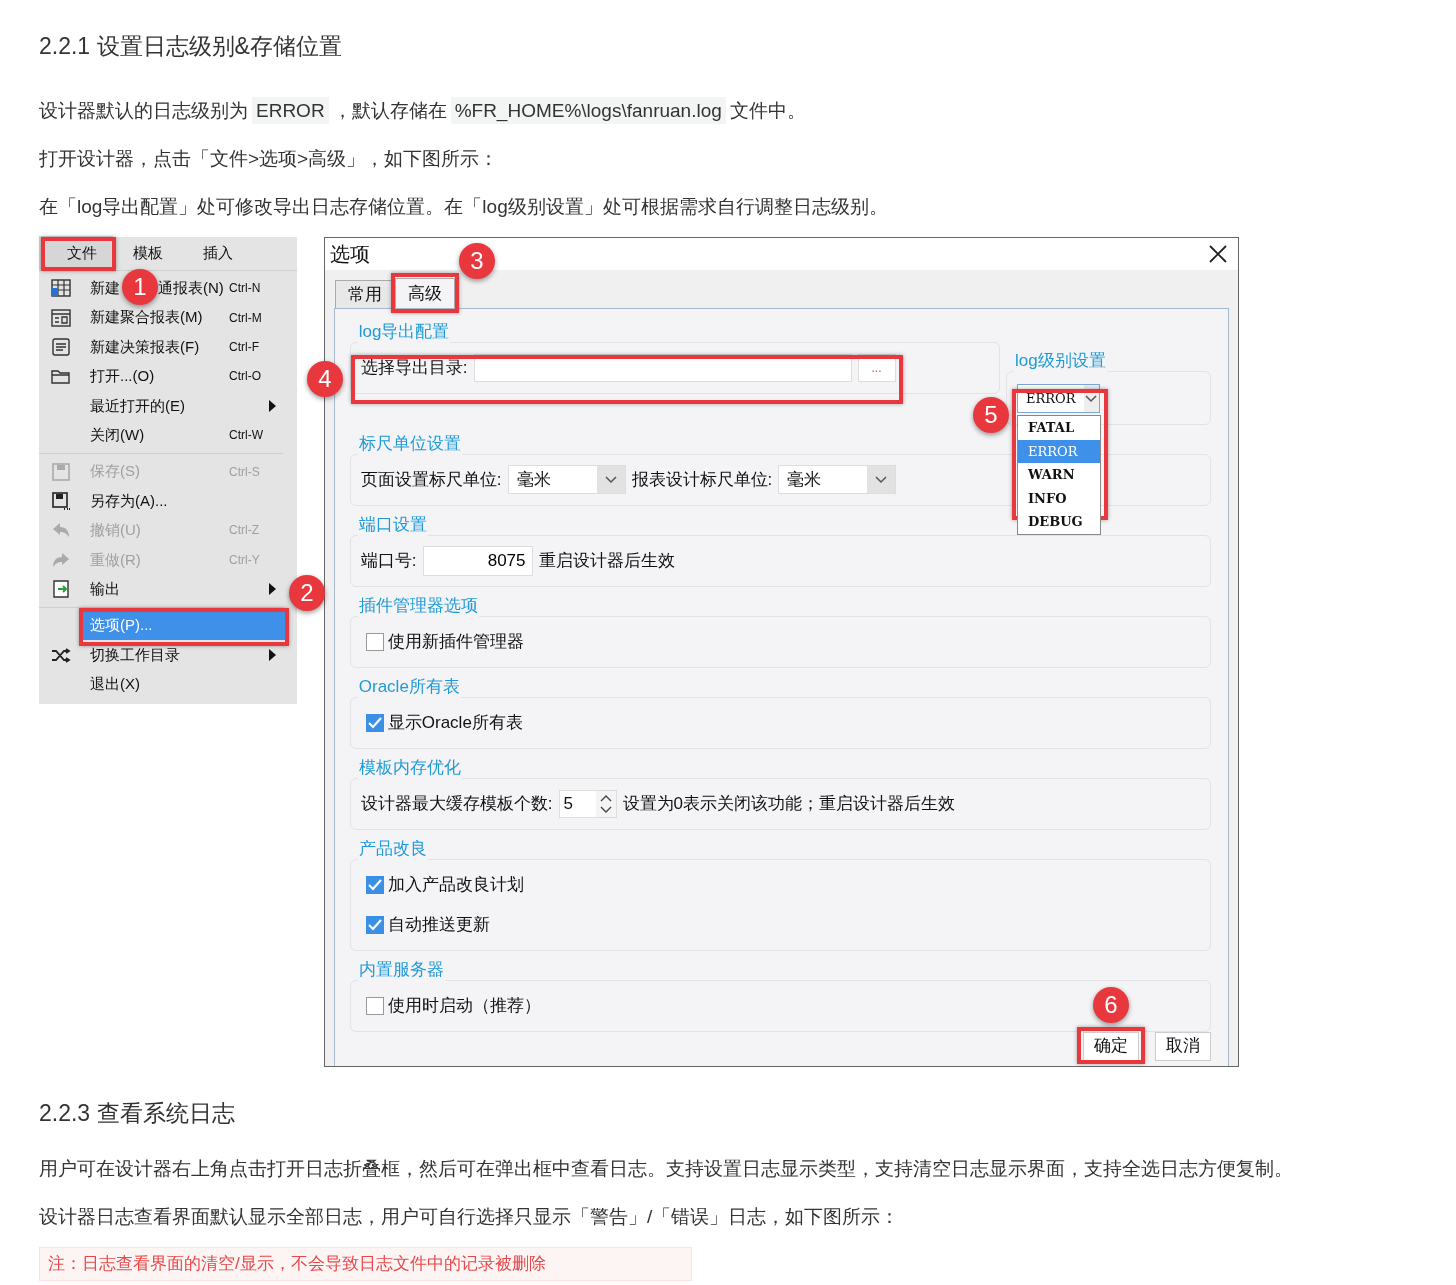 Image resolution: width=1456 pixels, height=1285 pixels. Describe the element at coordinates (409, 443) in the screenshot. I see `group-legend: 标尺单位设置` at that location.